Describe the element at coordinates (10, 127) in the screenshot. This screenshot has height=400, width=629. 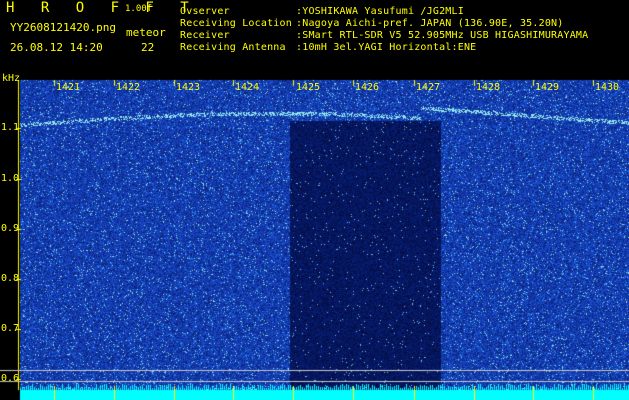
I see `y-tick-label: 1.1` at that location.